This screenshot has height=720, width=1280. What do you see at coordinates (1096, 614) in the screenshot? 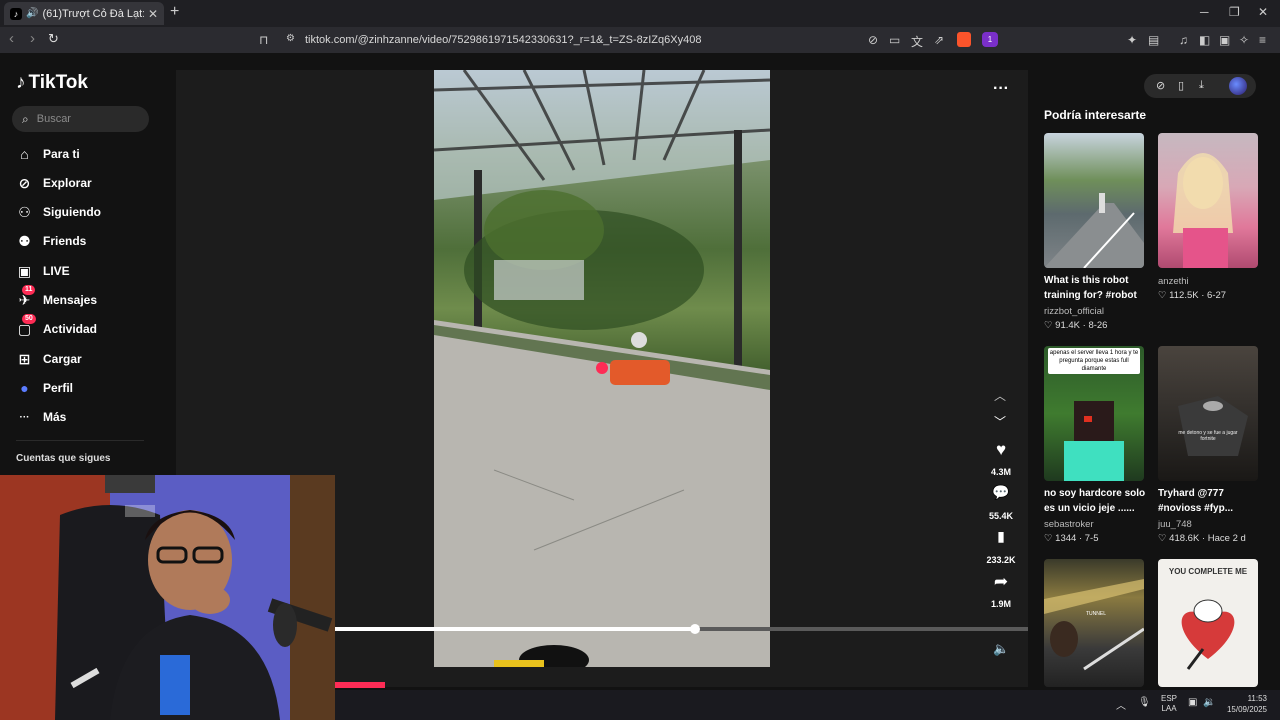
I see `thumbnail-overlay-text: TUNNEL` at bounding box center [1096, 614].